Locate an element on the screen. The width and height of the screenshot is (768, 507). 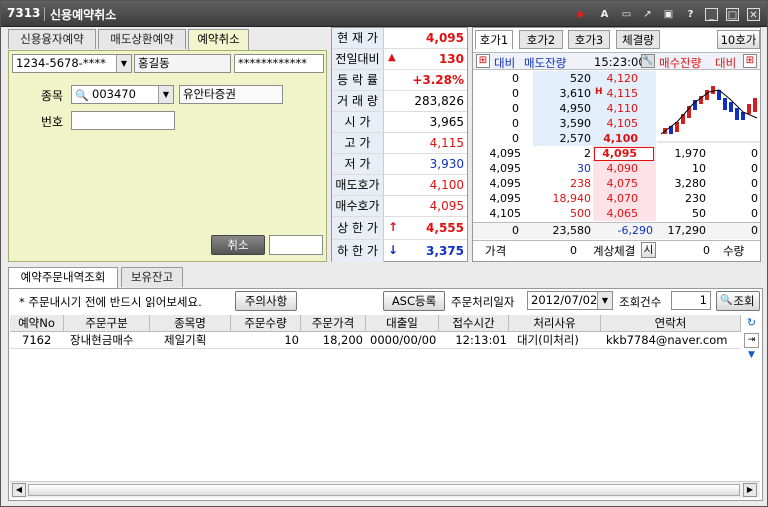
bid-price-current: 4,095 is located at coordinates (624, 154).